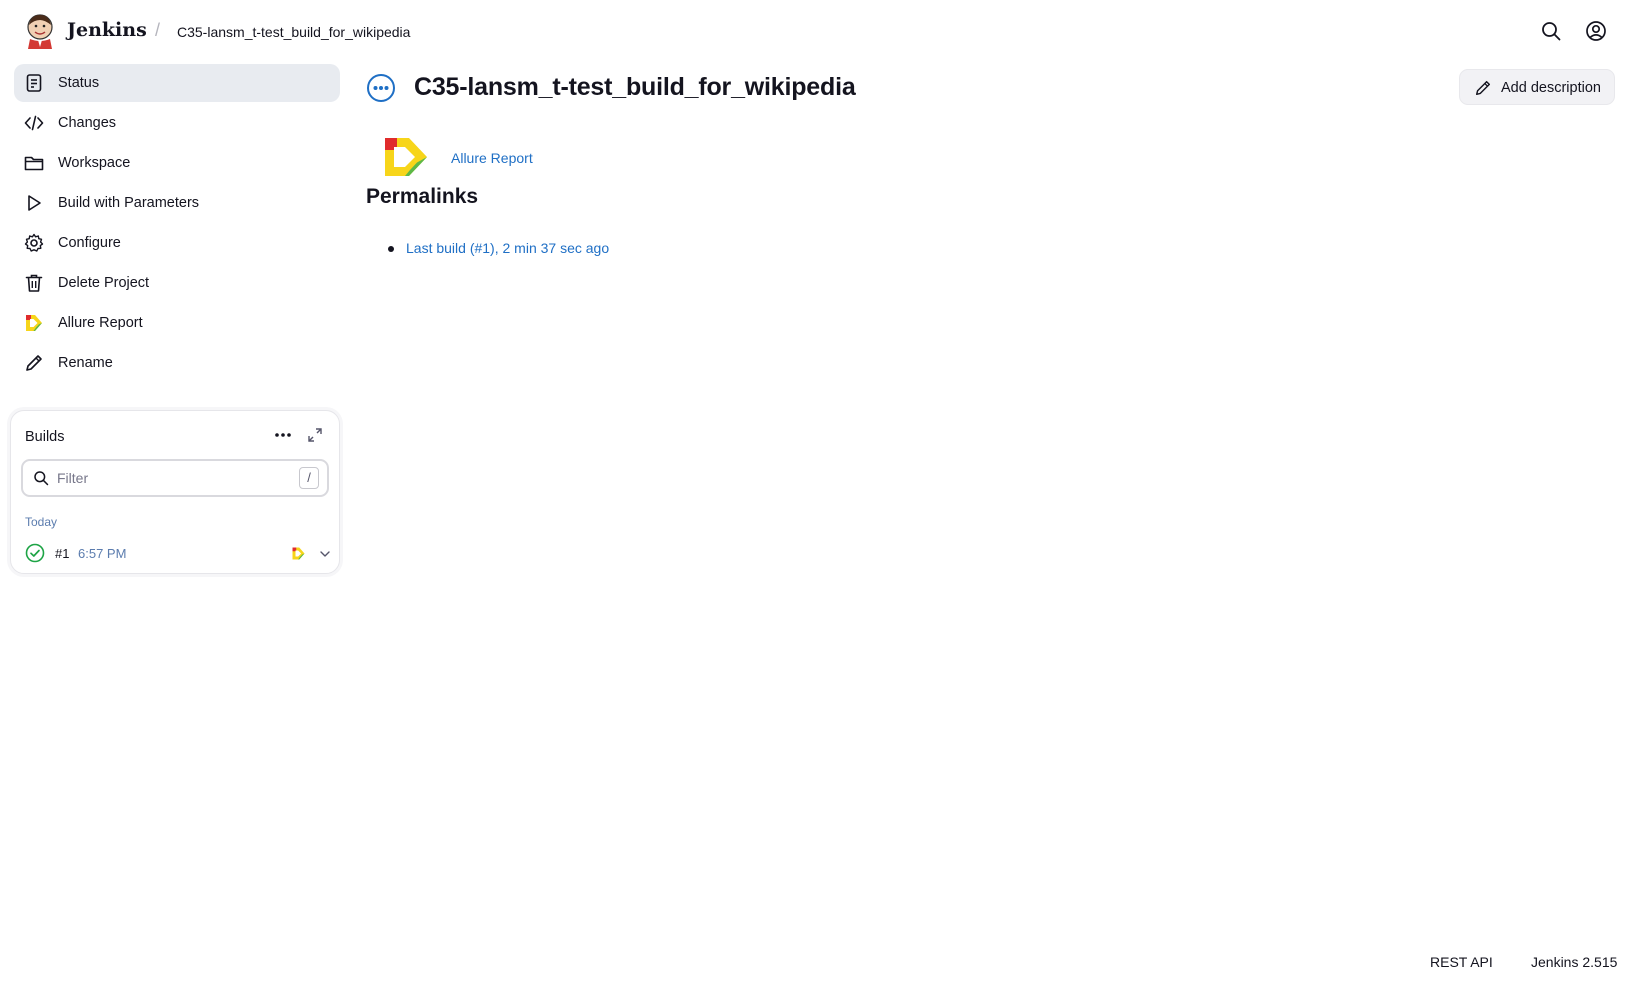  I want to click on play-icon, so click(34, 203).